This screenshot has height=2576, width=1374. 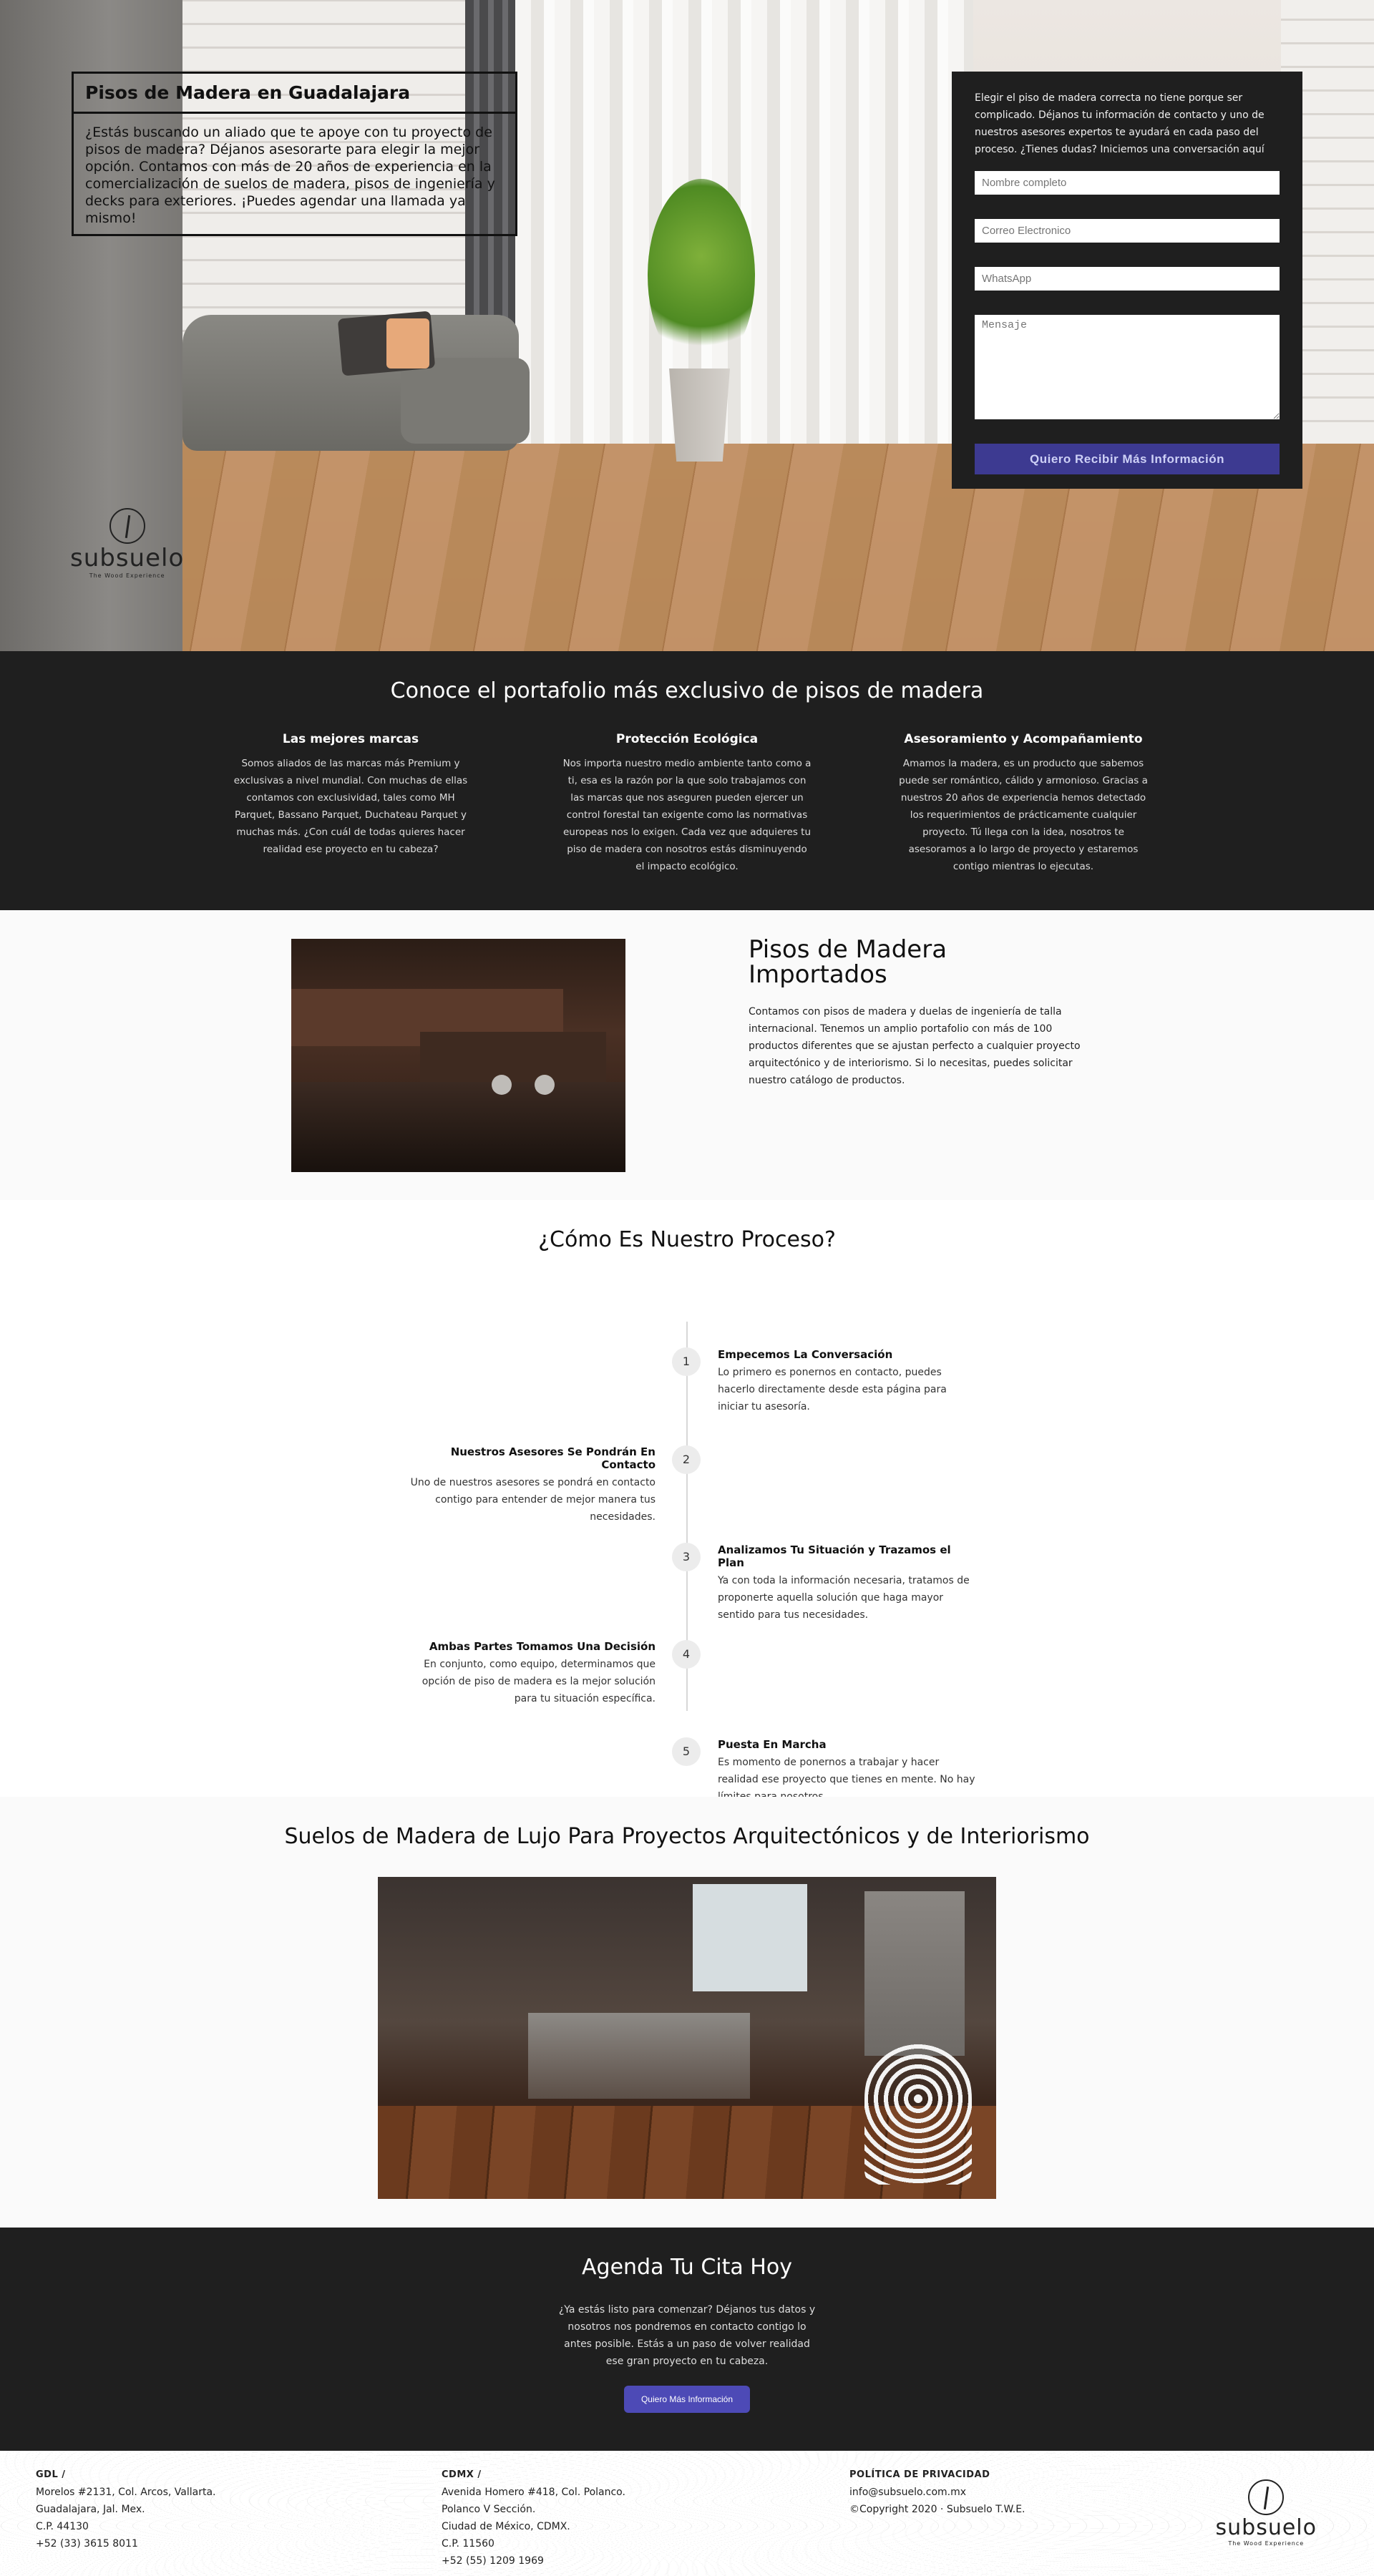 What do you see at coordinates (125, 2543) in the screenshot?
I see `footer-phone: +52 (33) 3615 8011` at bounding box center [125, 2543].